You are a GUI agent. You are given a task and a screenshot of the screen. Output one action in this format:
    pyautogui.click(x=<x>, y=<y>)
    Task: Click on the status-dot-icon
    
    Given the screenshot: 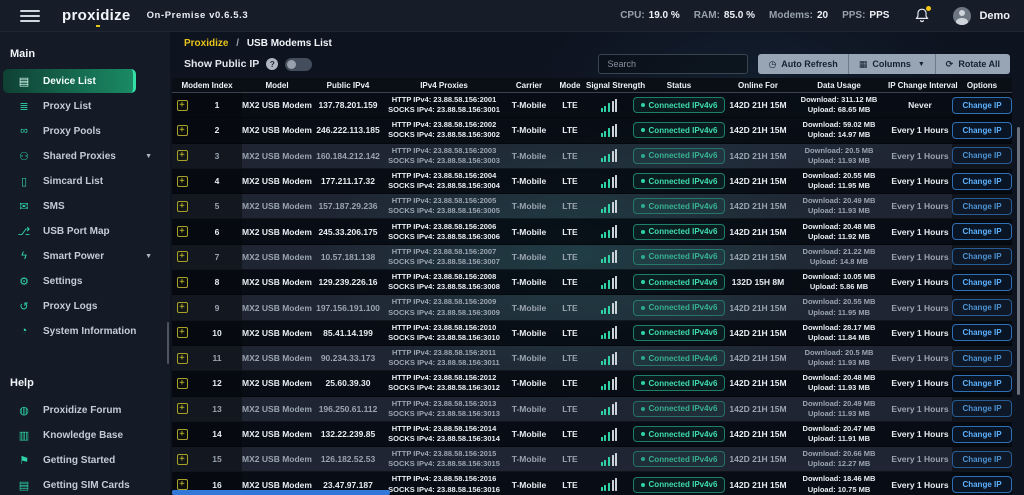 What is the action you would take?
    pyautogui.click(x=642, y=130)
    